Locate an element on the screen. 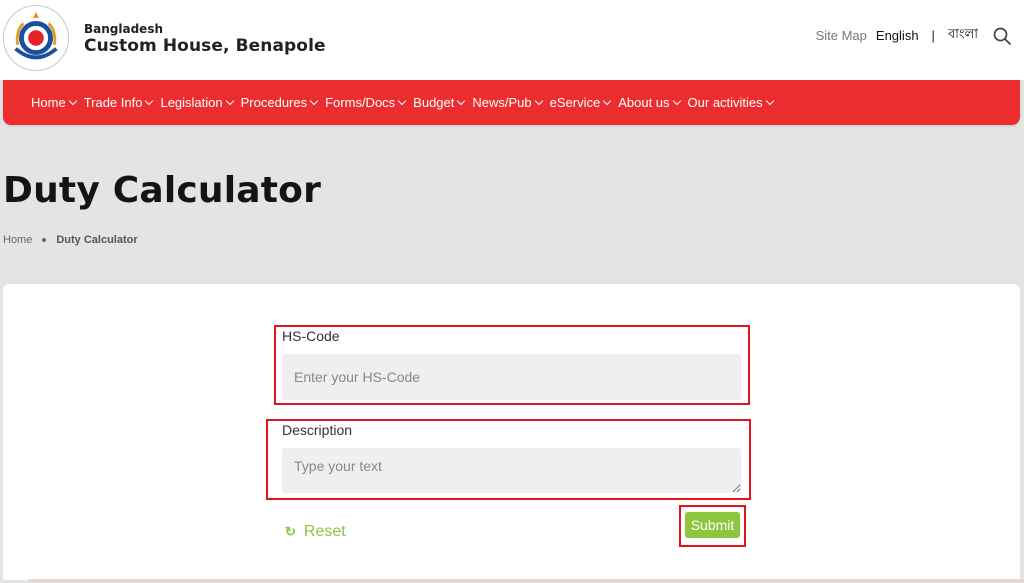  submit-button: Submit is located at coordinates (712, 525).